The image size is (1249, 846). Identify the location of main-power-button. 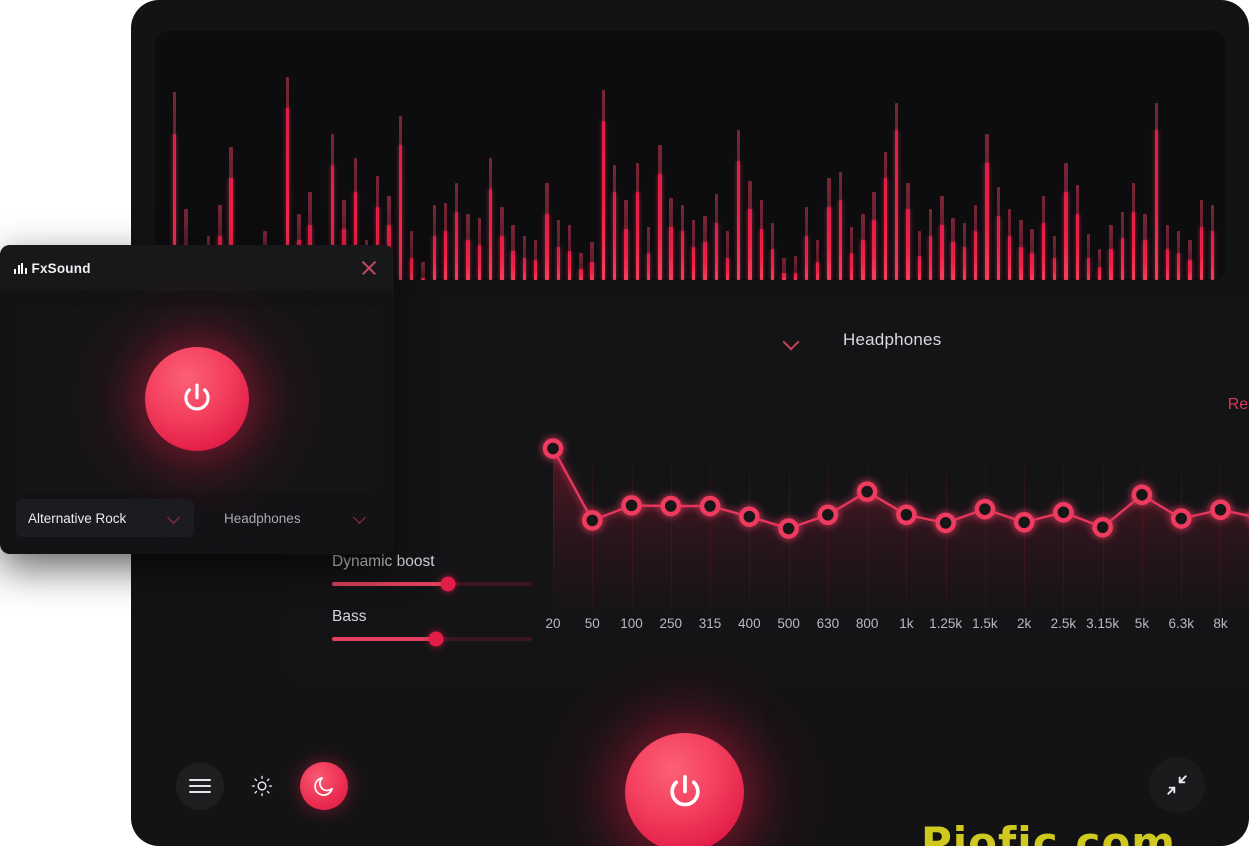
(684, 789).